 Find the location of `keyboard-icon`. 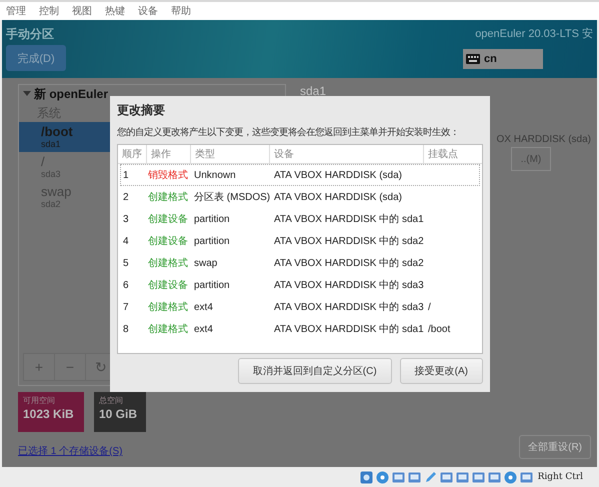

keyboard-icon is located at coordinates (473, 59).